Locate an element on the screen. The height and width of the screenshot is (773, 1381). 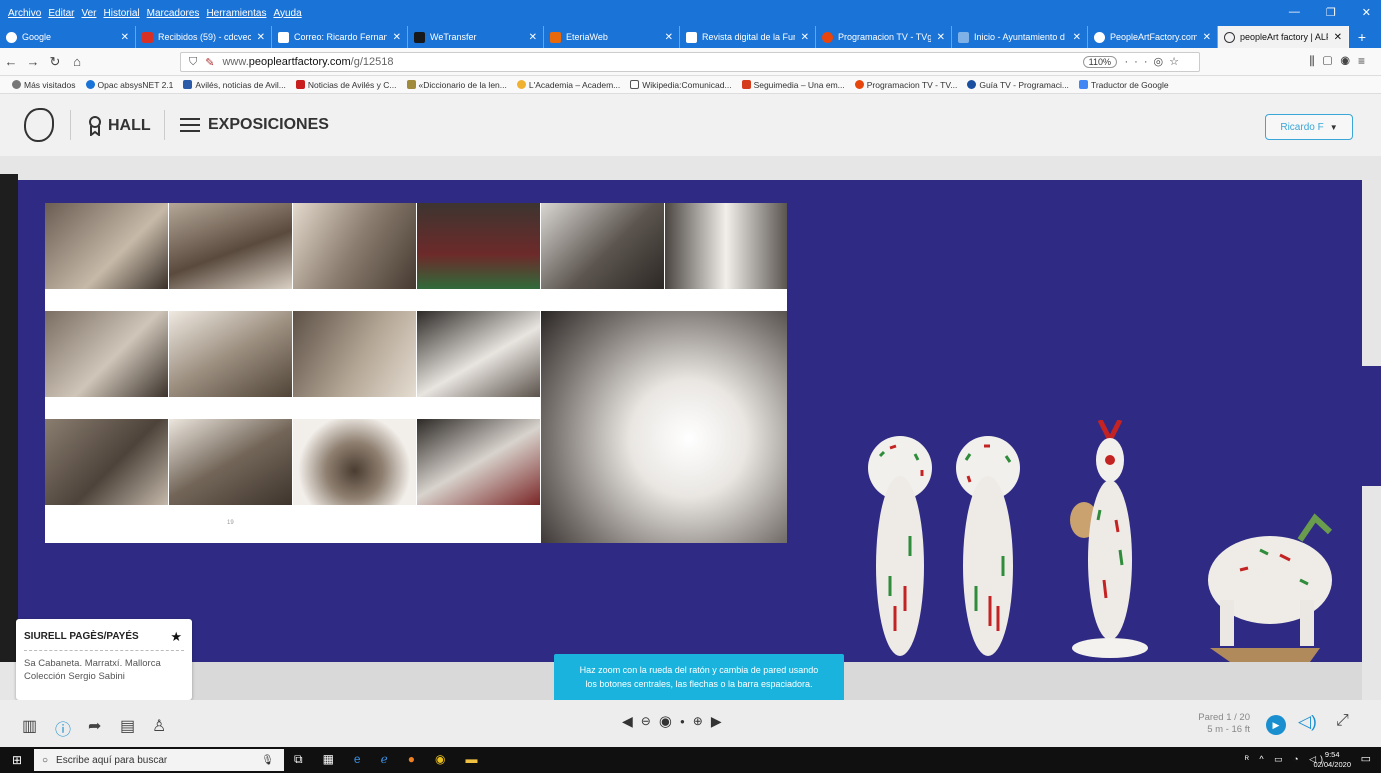
previous-wall-icon: ◀ is located at coordinates (627, 721).